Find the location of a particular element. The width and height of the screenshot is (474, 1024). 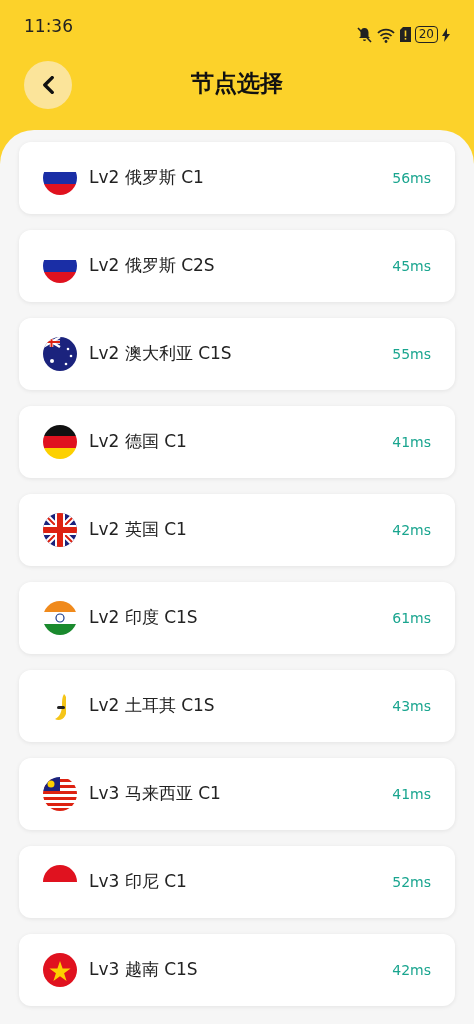

bell-muted-icon is located at coordinates (364, 34).